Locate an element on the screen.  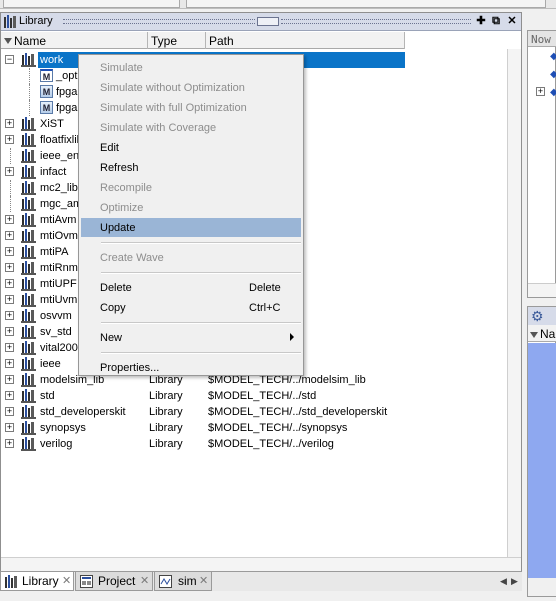
undock-icon: ⧉ is located at coordinates (496, 21).